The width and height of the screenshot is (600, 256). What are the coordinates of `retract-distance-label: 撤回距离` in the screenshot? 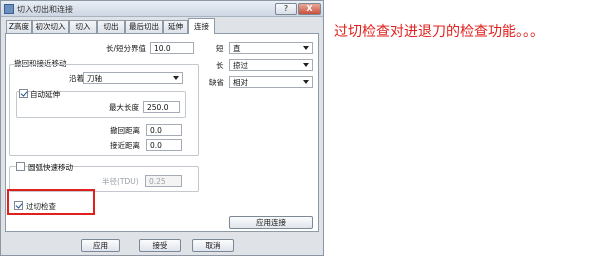 It's located at (125, 130).